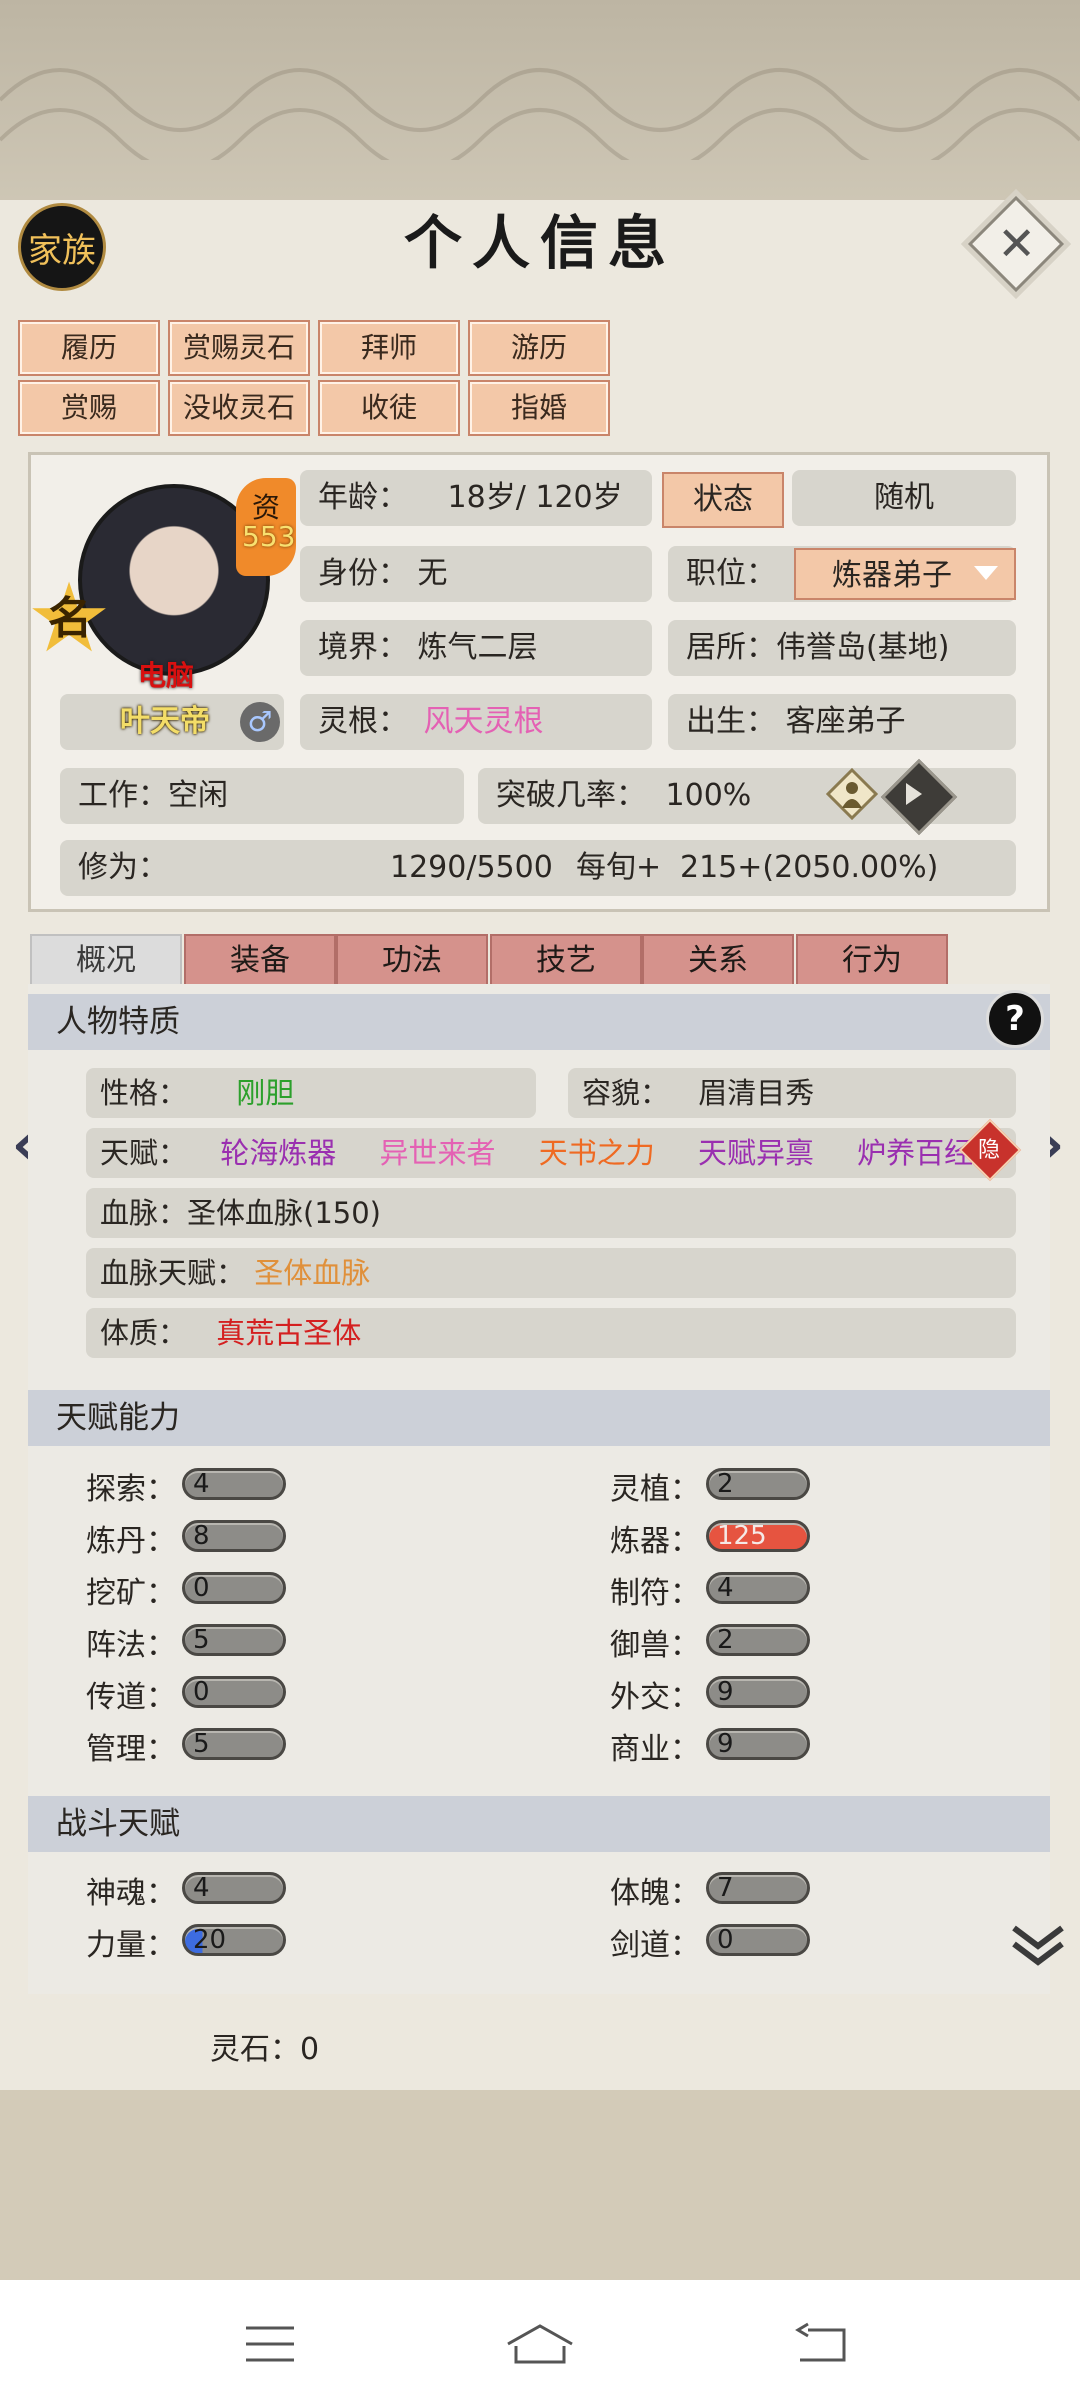 This screenshot has width=1080, height=2408. Describe the element at coordinates (131, 1489) in the screenshot. I see `ability-label: 探索：` at that location.